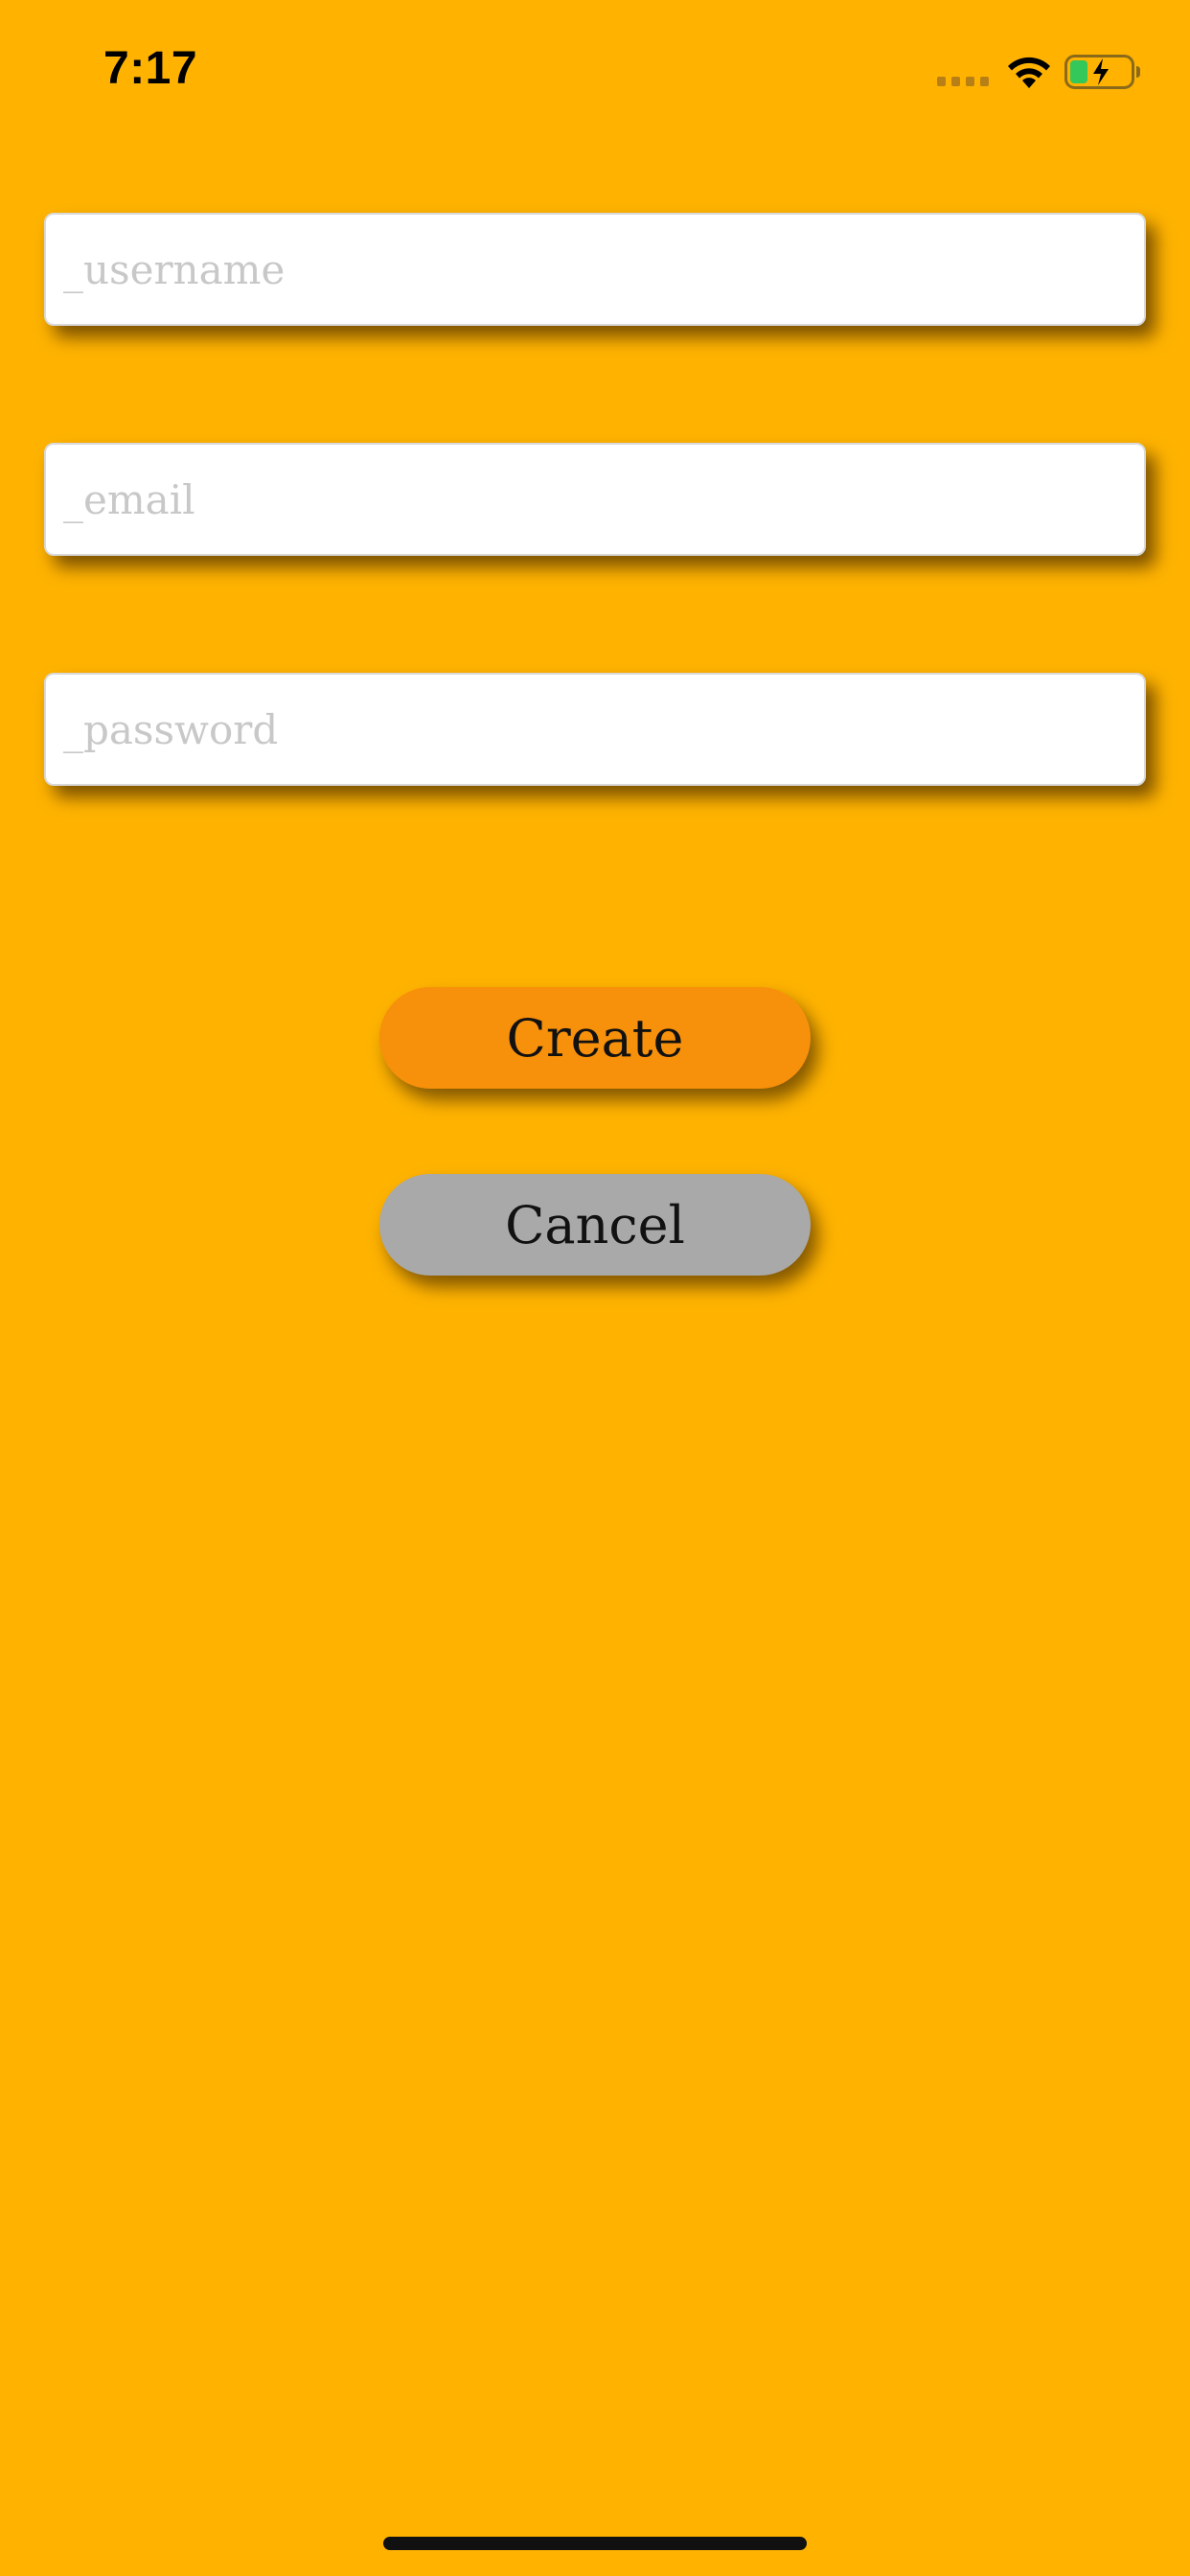  Describe the element at coordinates (1029, 72) in the screenshot. I see `wifi-icon` at that location.